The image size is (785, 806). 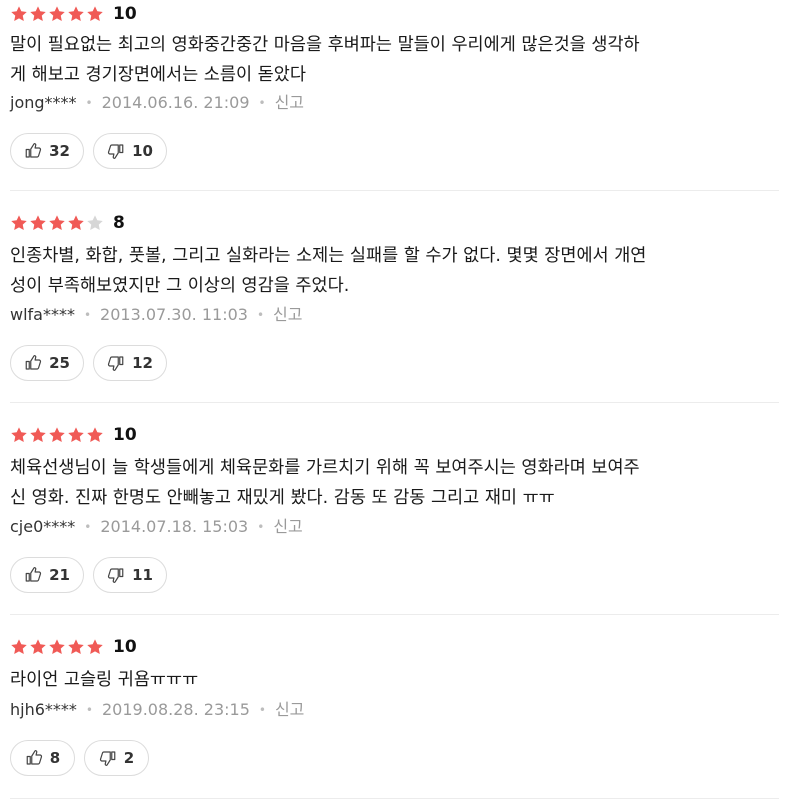 I want to click on rating-score: 8, so click(x=119, y=223).